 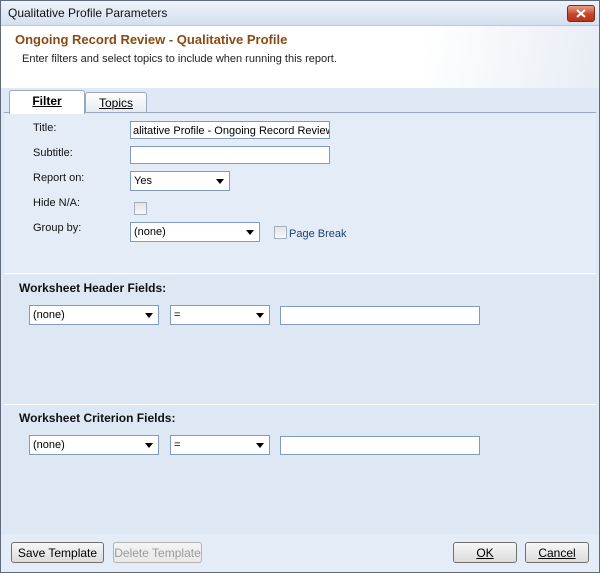 What do you see at coordinates (143, 181) in the screenshot?
I see `report-on-value: Yes` at bounding box center [143, 181].